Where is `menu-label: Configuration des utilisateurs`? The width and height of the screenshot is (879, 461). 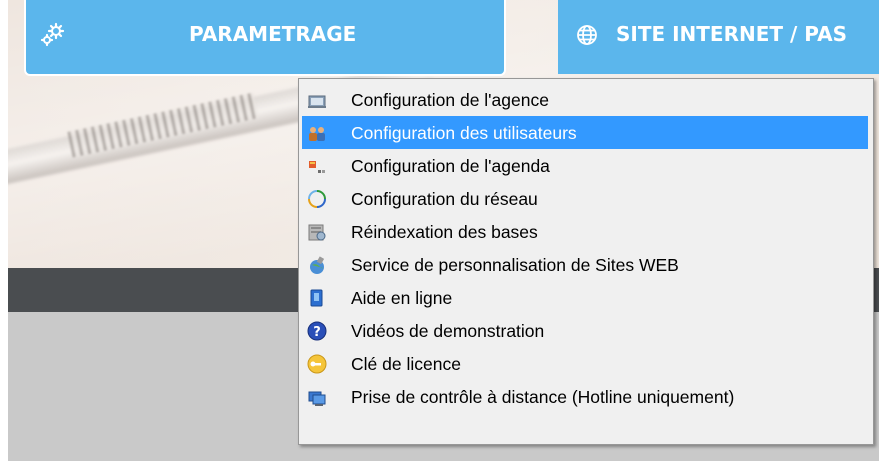
menu-label: Configuration des utilisateurs is located at coordinates (464, 133).